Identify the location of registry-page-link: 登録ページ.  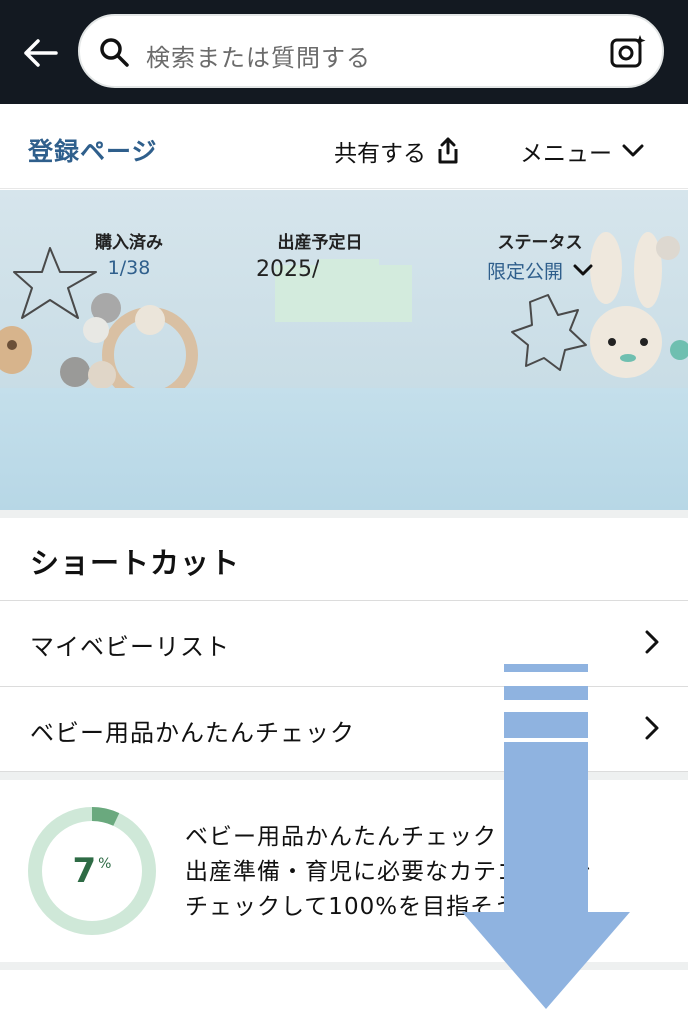
(93, 150).